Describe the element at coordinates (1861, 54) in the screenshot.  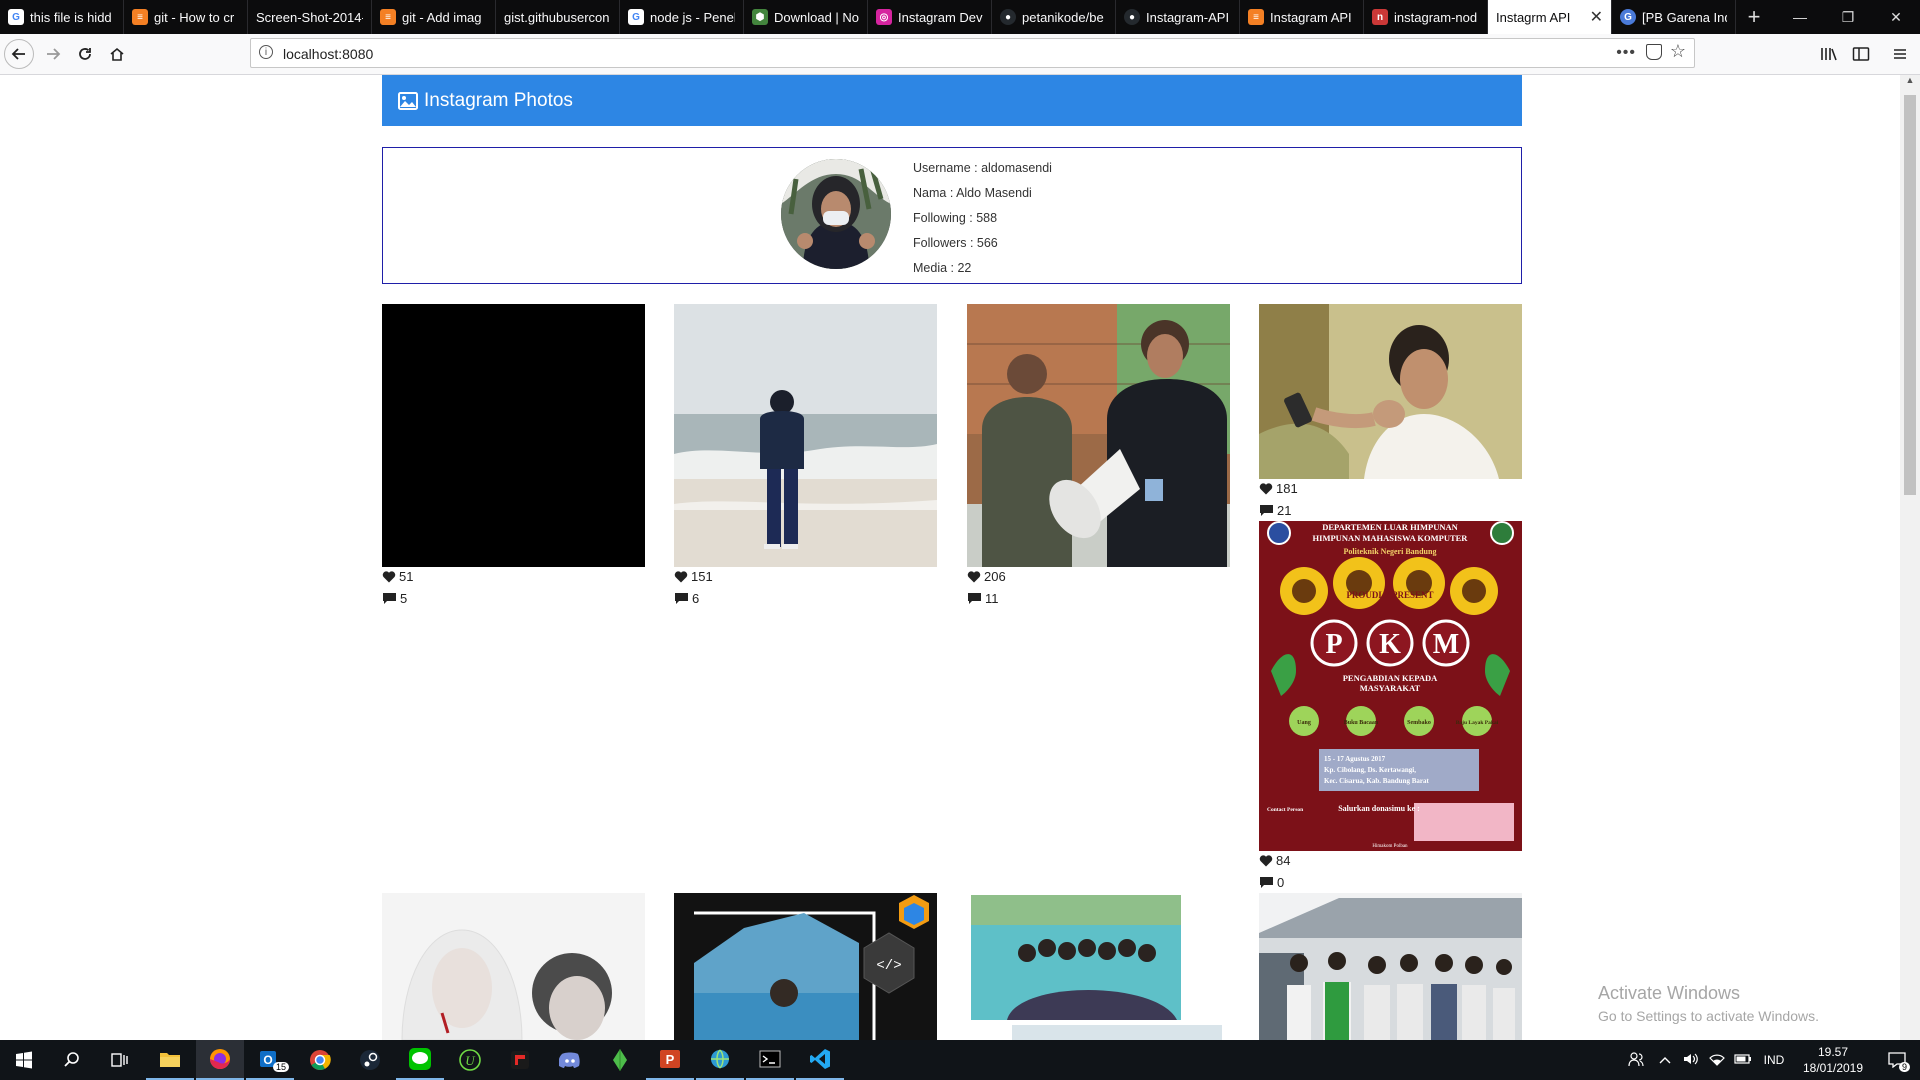
I see `sidebar-icon` at that location.